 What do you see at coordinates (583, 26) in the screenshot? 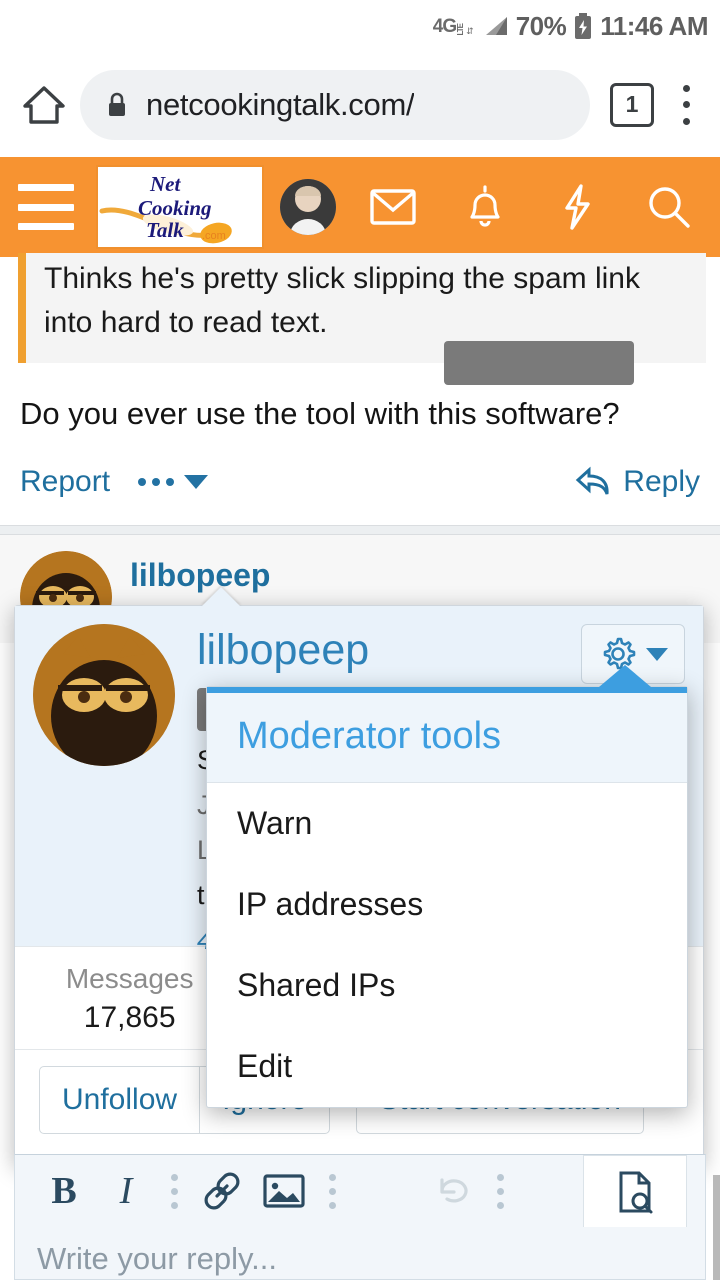
I see `battery-icon` at bounding box center [583, 26].